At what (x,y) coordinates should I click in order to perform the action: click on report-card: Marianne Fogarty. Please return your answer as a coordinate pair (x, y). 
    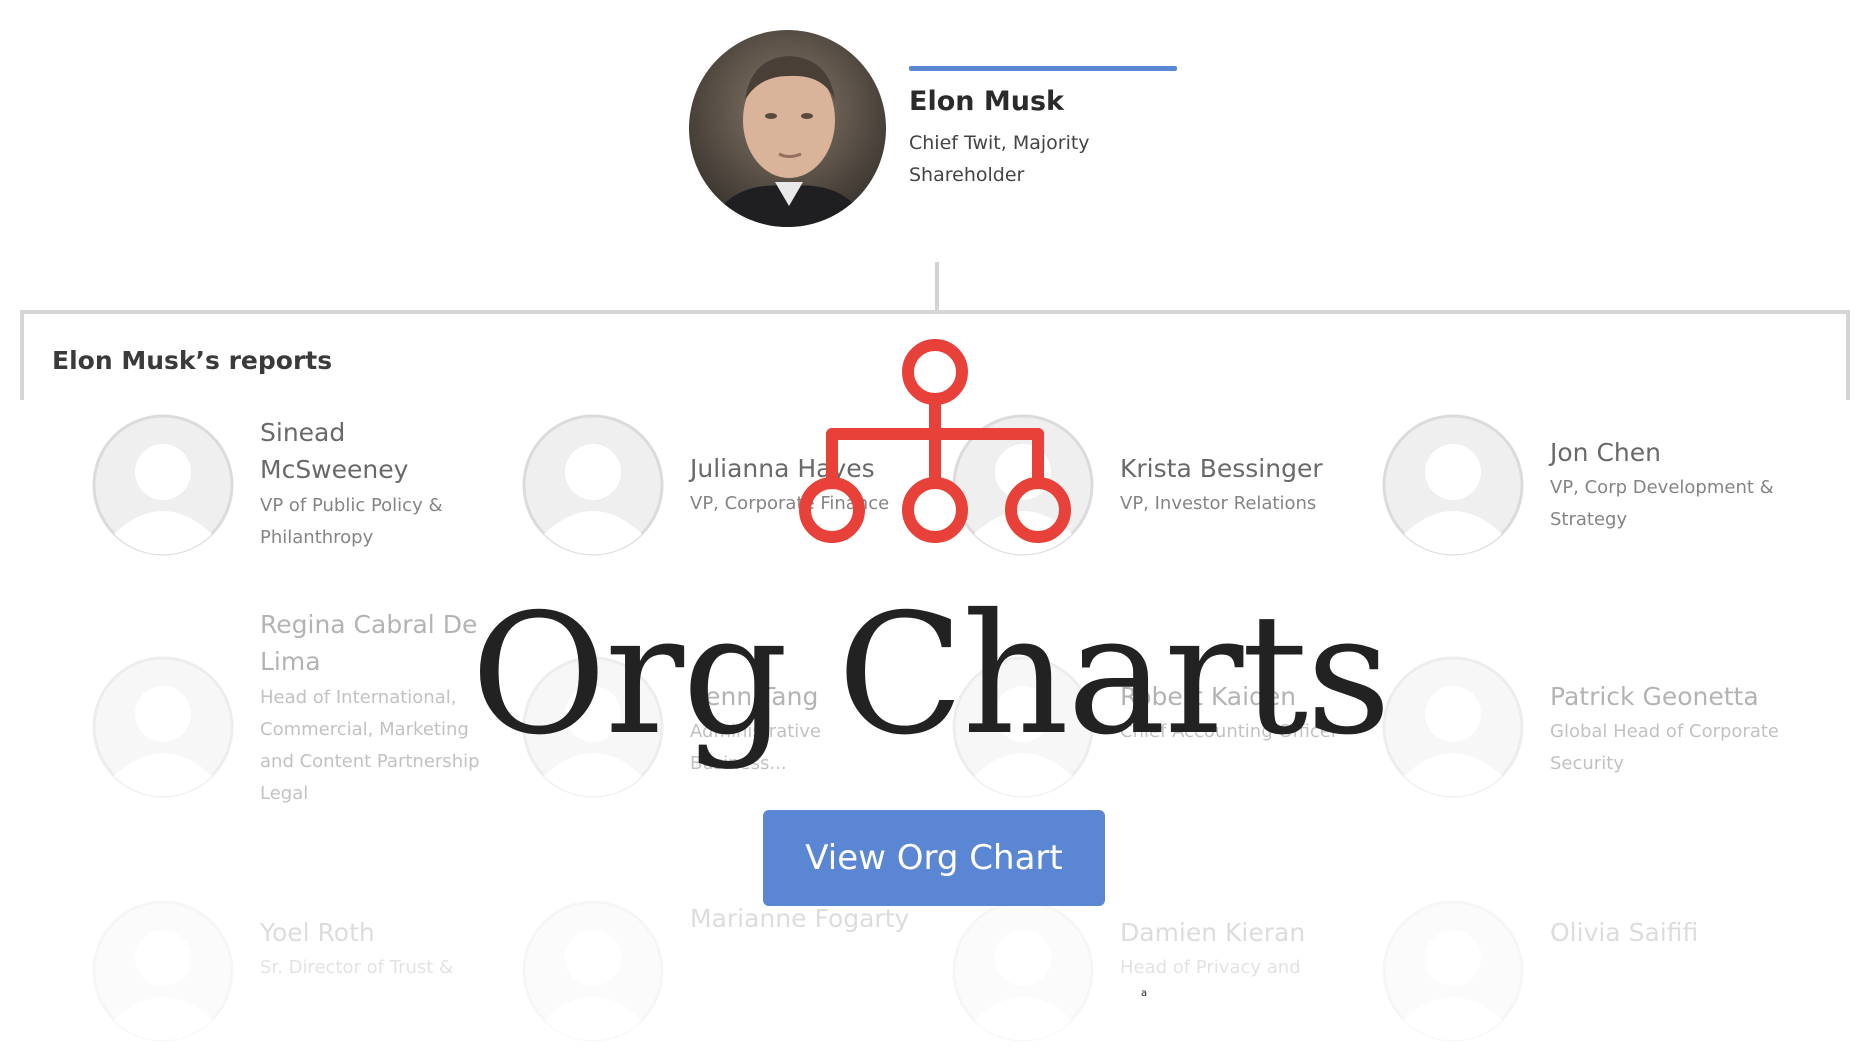
    Looking at the image, I should click on (732, 974).